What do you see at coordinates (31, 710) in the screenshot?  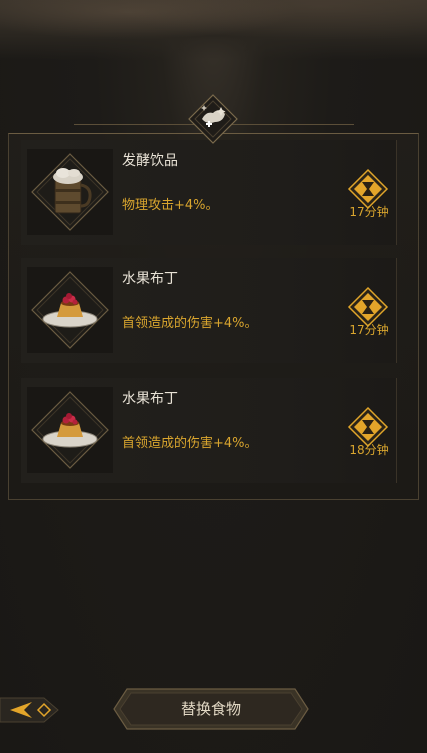 I see `back-button` at bounding box center [31, 710].